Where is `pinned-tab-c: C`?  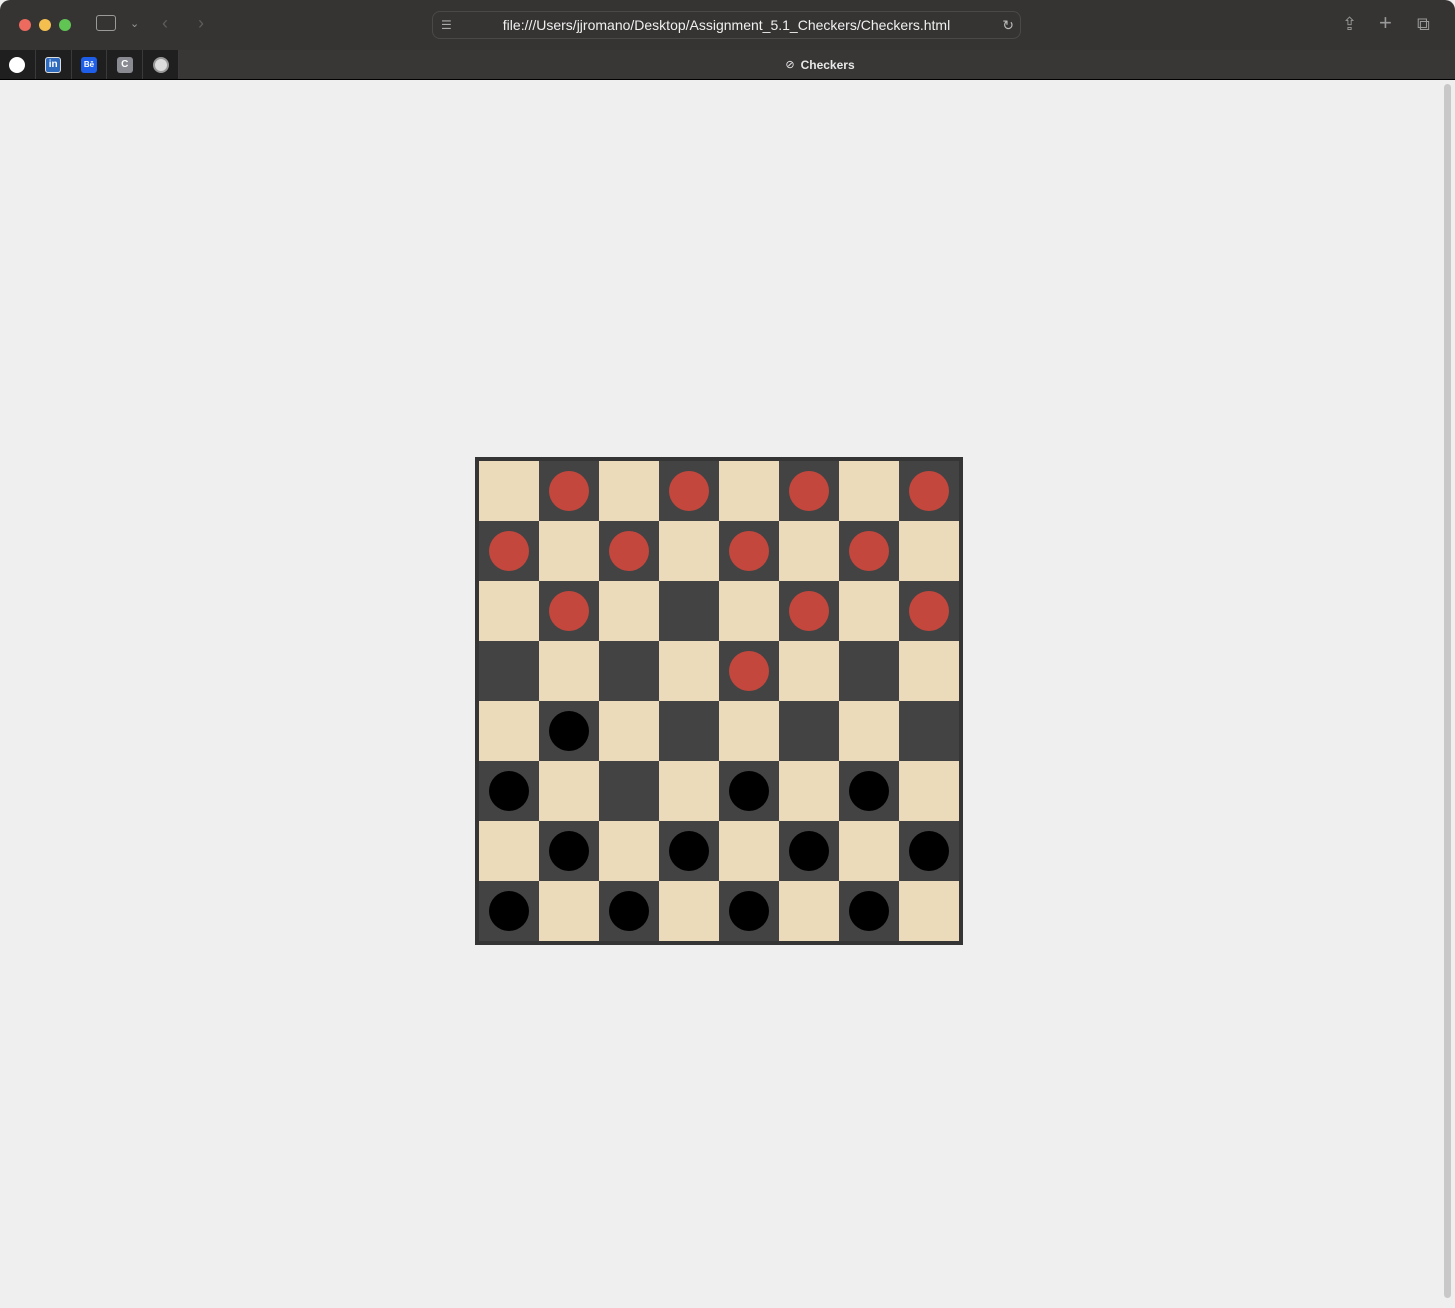
pinned-tab-c: C is located at coordinates (125, 64).